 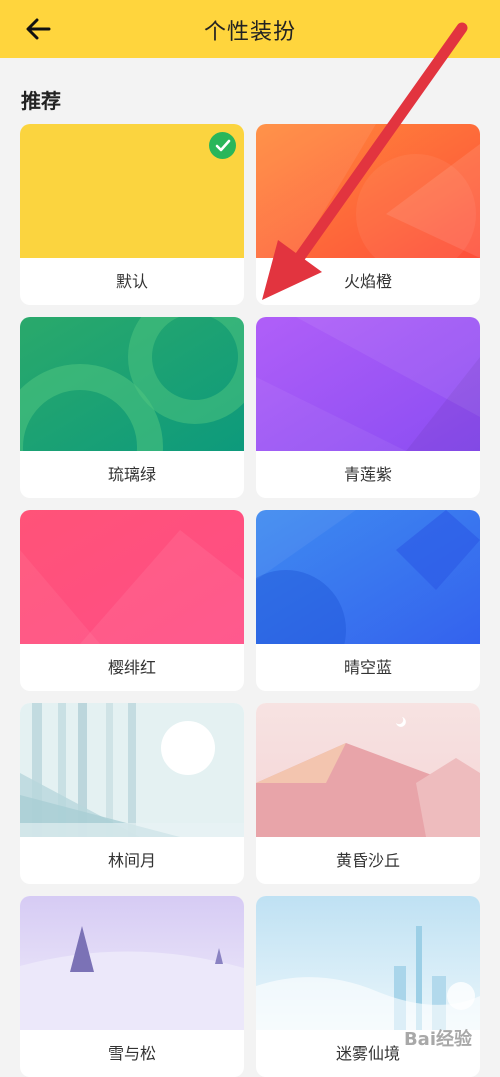 What do you see at coordinates (222, 145) in the screenshot?
I see `selected-check-icon` at bounding box center [222, 145].